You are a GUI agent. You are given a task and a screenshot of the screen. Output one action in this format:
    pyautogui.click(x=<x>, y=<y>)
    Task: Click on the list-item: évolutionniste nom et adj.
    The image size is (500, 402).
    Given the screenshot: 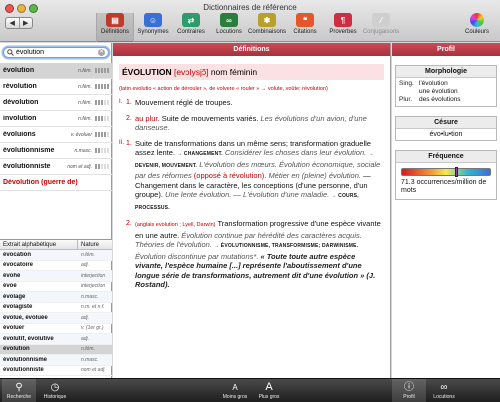 What is the action you would take?
    pyautogui.click(x=56, y=167)
    